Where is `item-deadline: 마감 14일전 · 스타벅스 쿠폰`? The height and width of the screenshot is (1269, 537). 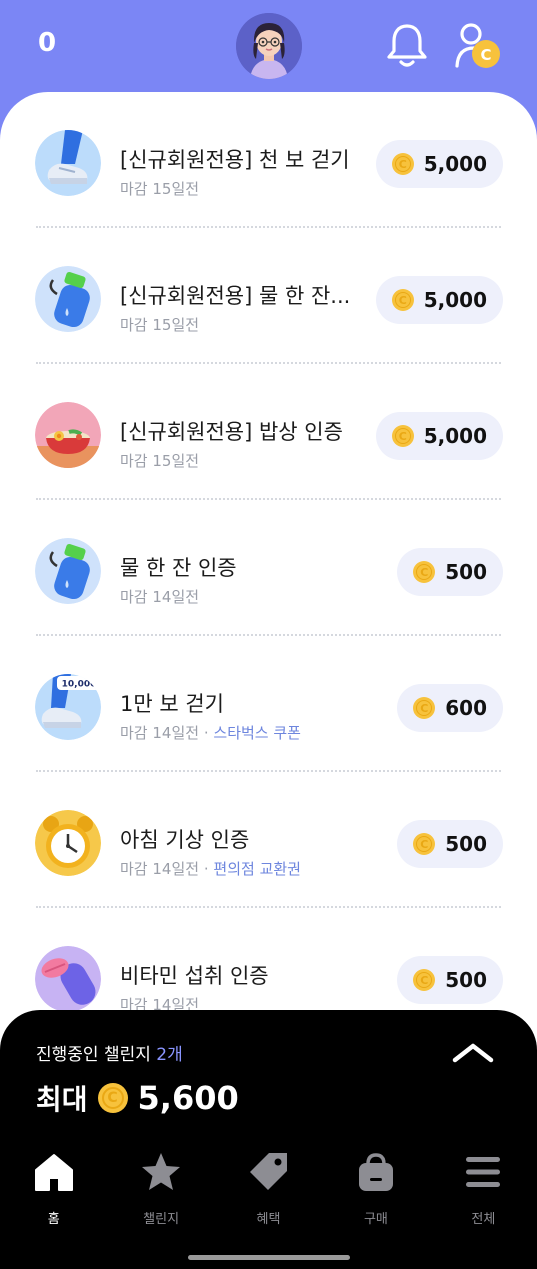 item-deadline: 마감 14일전 · 스타벅스 쿠폰 is located at coordinates (210, 733).